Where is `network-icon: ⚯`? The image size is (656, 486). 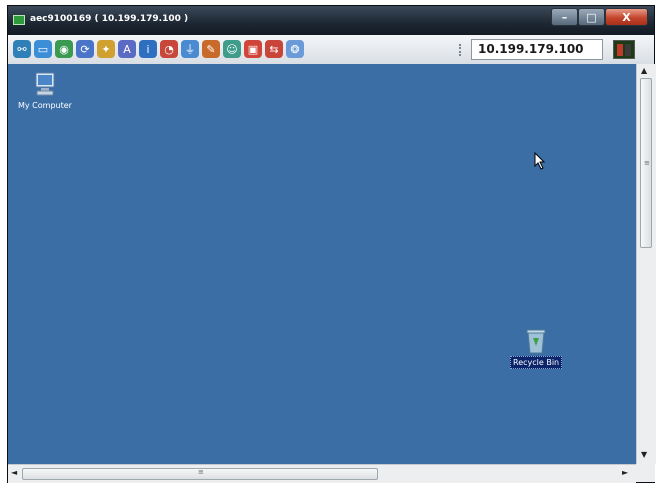 network-icon: ⚯ is located at coordinates (22, 49).